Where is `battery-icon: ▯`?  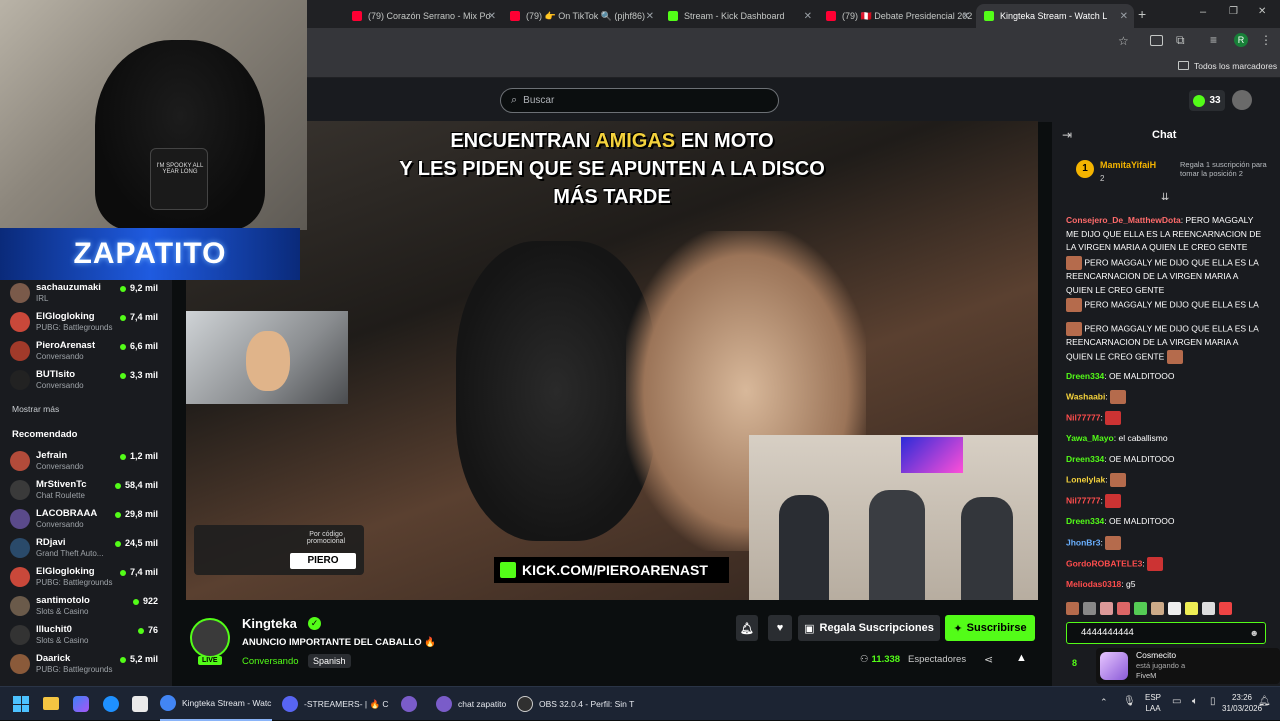
battery-icon: ▯ is located at coordinates (1213, 701).